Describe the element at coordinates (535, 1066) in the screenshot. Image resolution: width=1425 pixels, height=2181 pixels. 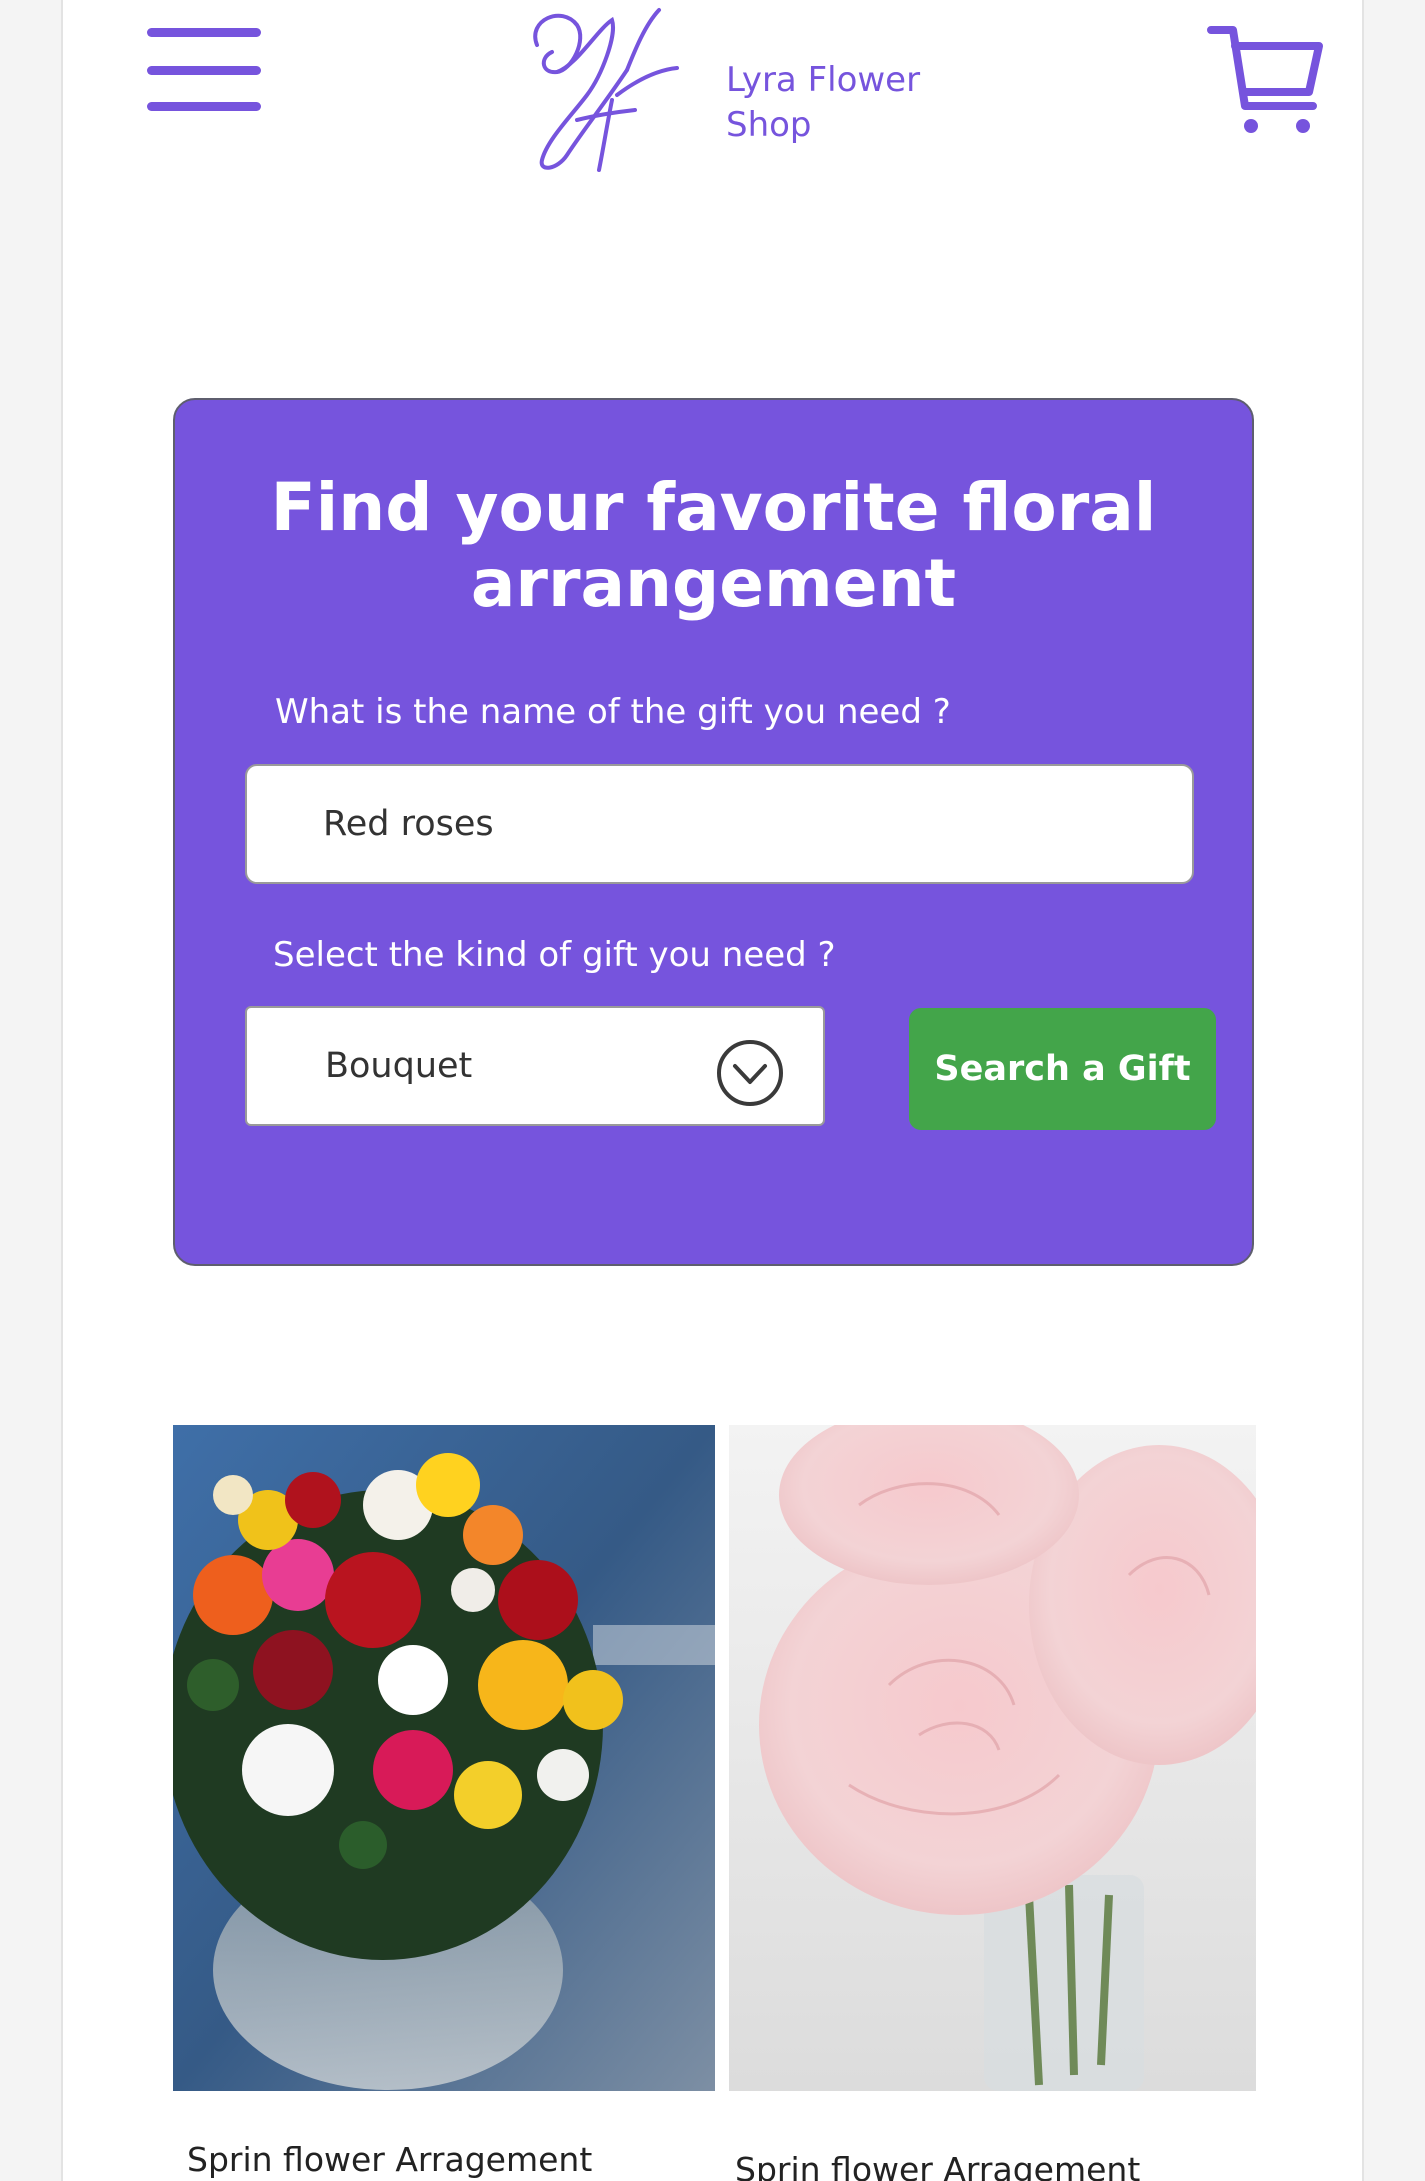
I see `gift-kind-select: Bouquet` at that location.